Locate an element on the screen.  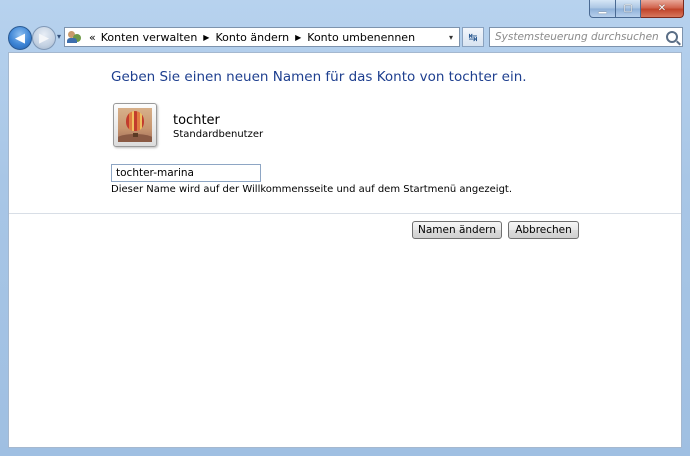
breadcrumb-konto-aendern: Konto ändern is located at coordinates (252, 37).